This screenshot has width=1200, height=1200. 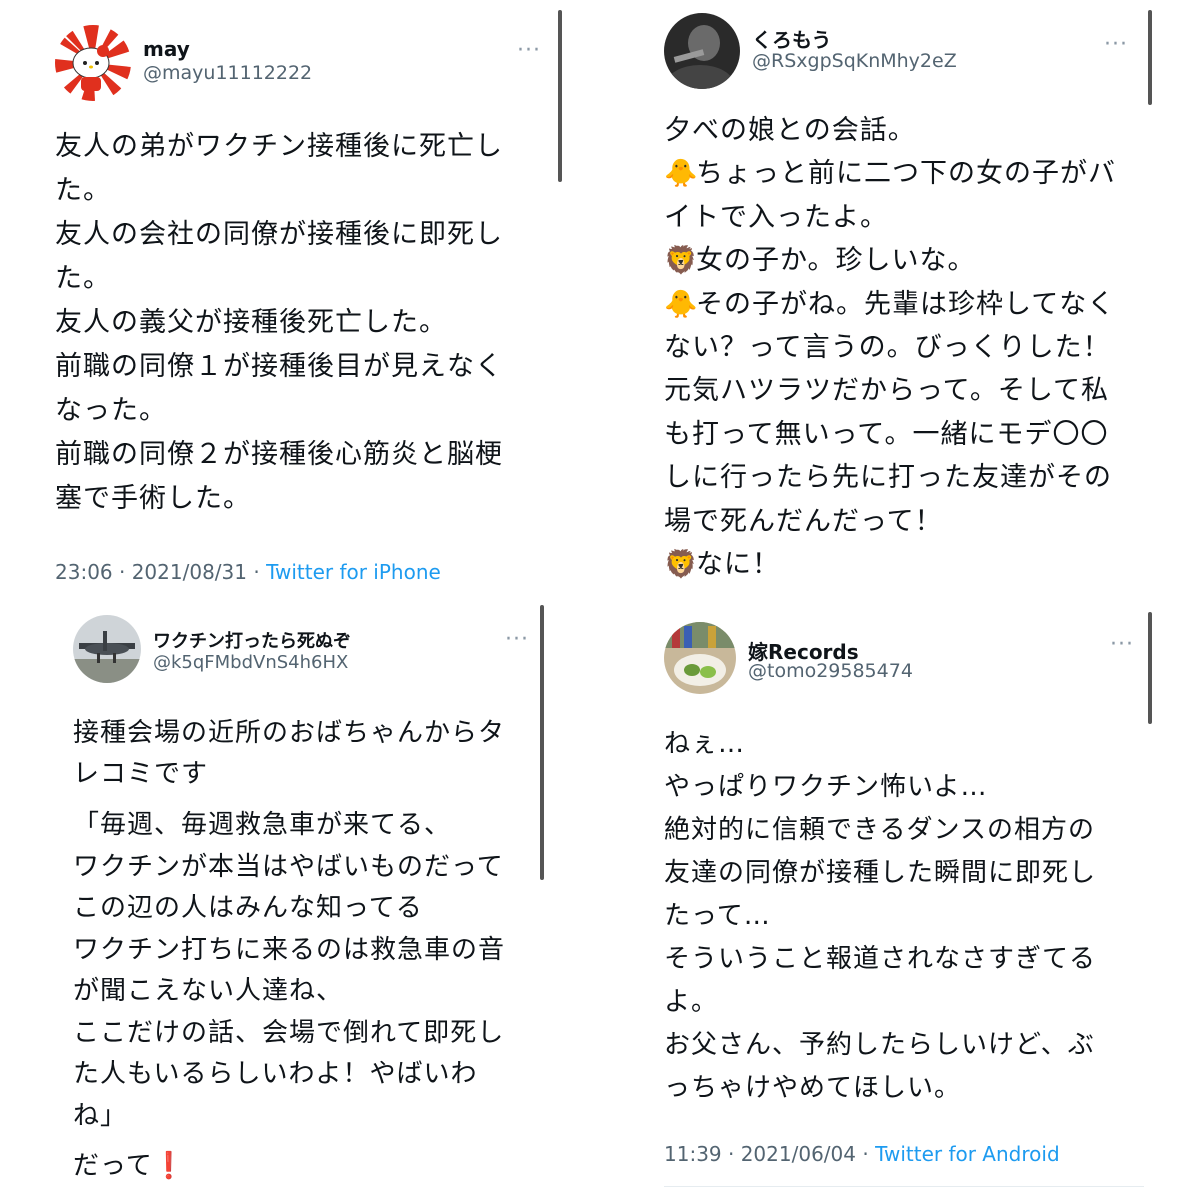 What do you see at coordinates (803, 521) in the screenshot?
I see `tweet-line: 場で死んだんだって！` at bounding box center [803, 521].